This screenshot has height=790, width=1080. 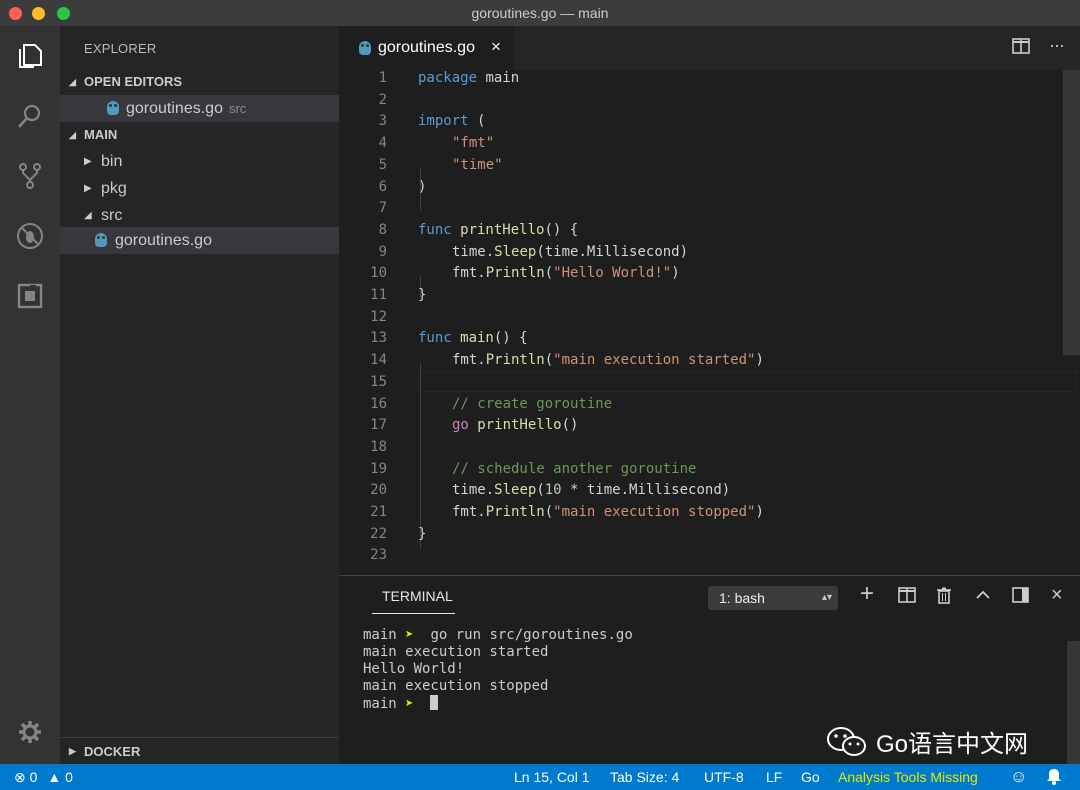 What do you see at coordinates (382, 251) in the screenshot?
I see `line-number: 9` at bounding box center [382, 251].